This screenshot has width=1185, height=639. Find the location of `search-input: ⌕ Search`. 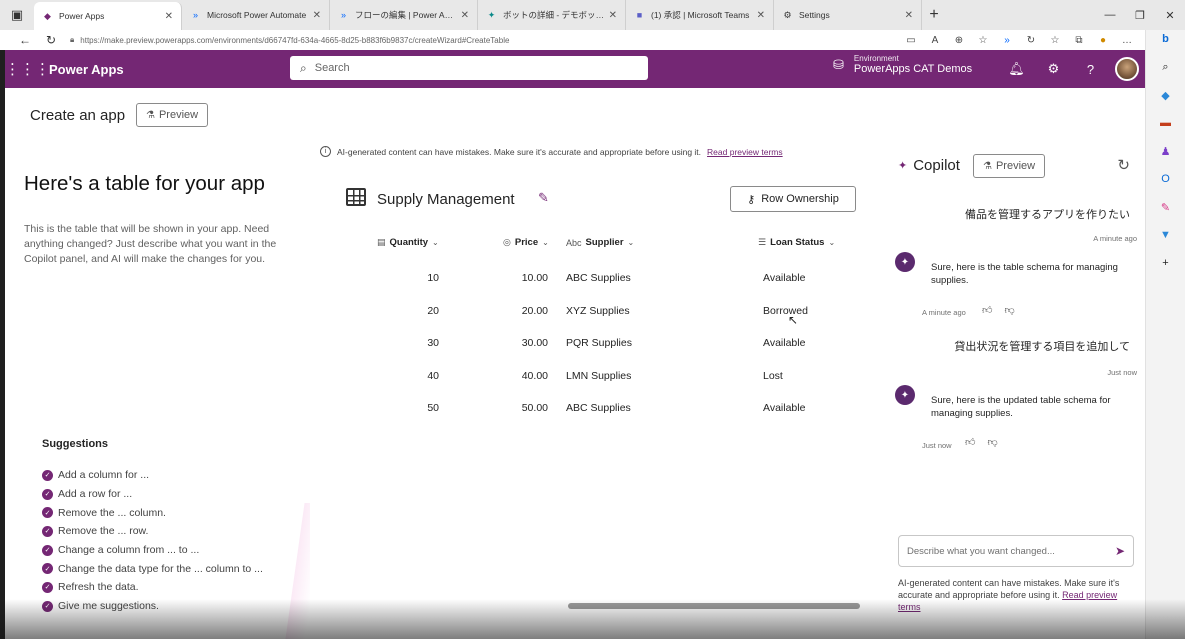

search-input: ⌕ Search is located at coordinates (469, 68).